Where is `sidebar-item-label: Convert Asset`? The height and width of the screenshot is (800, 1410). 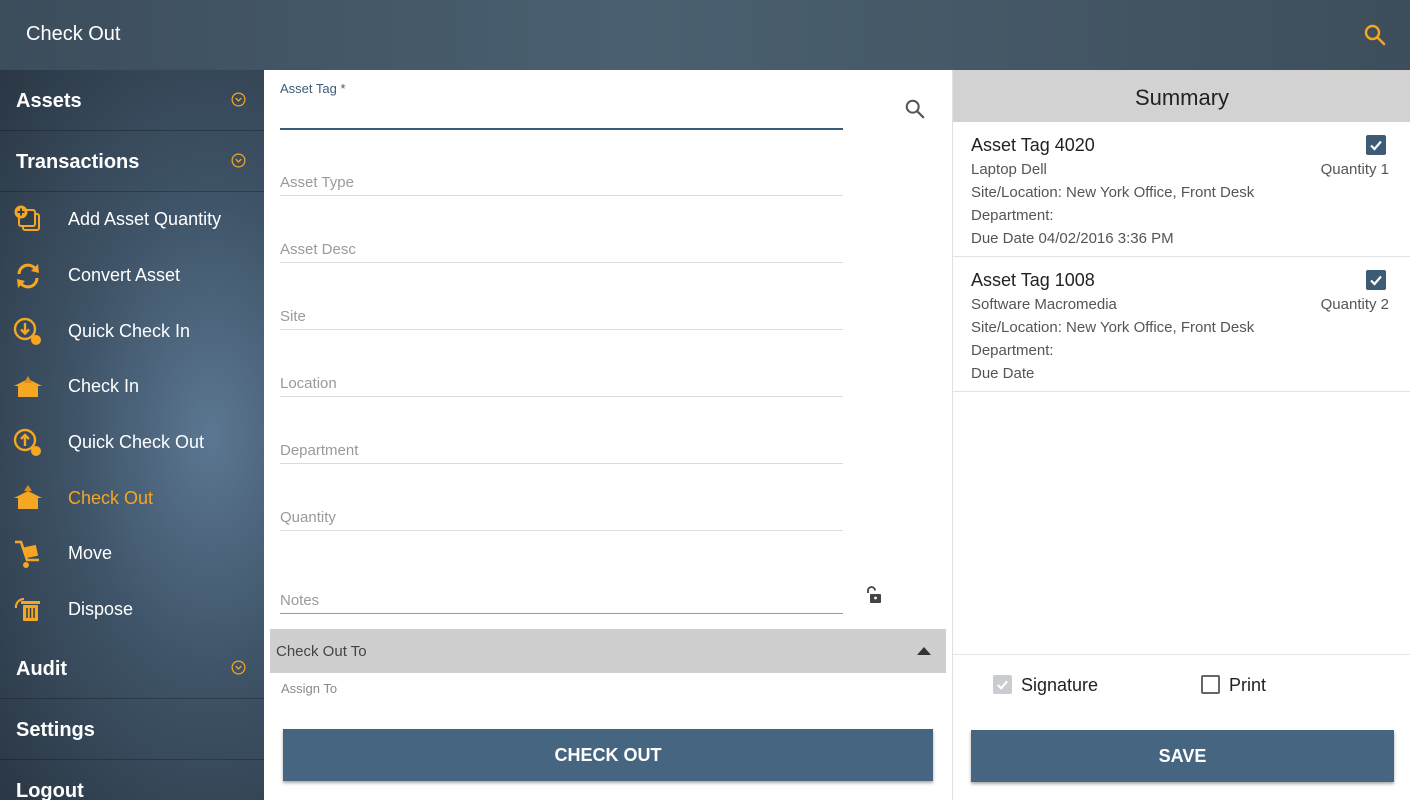
sidebar-item-label: Convert Asset is located at coordinates (124, 275).